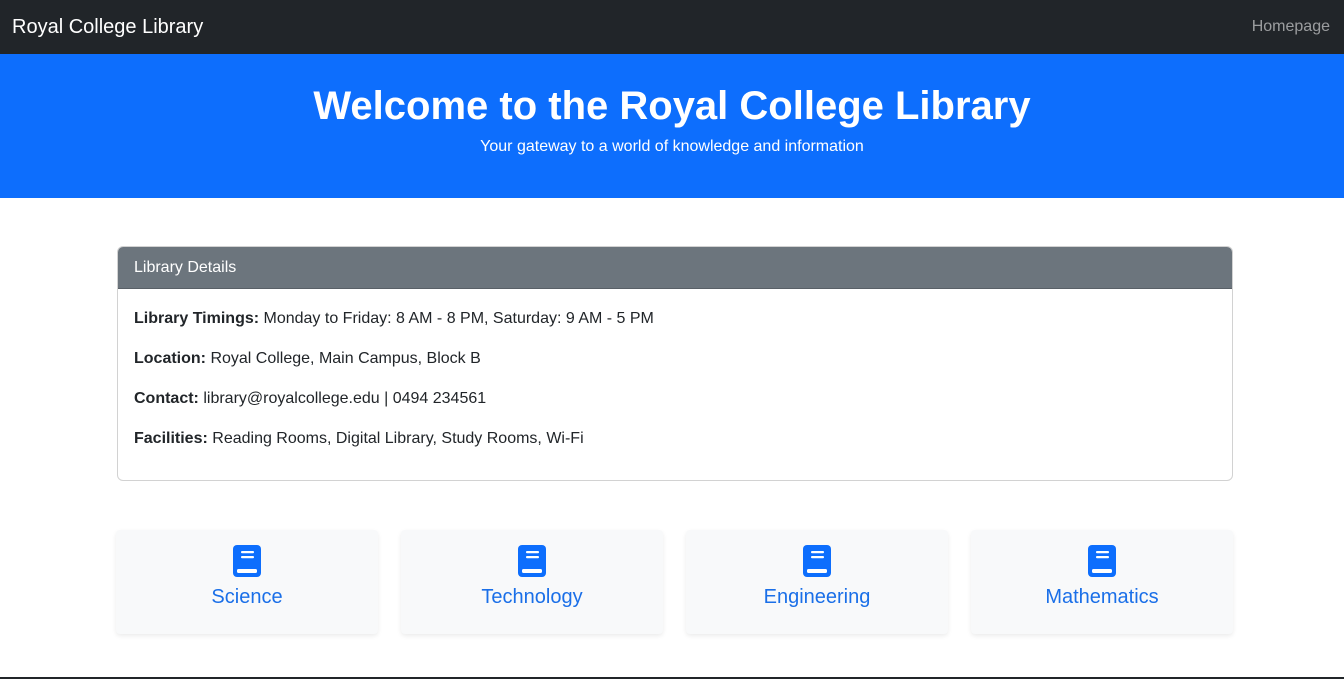 Image resolution: width=1344 pixels, height=679 pixels. I want to click on detail-label: Location:, so click(170, 358).